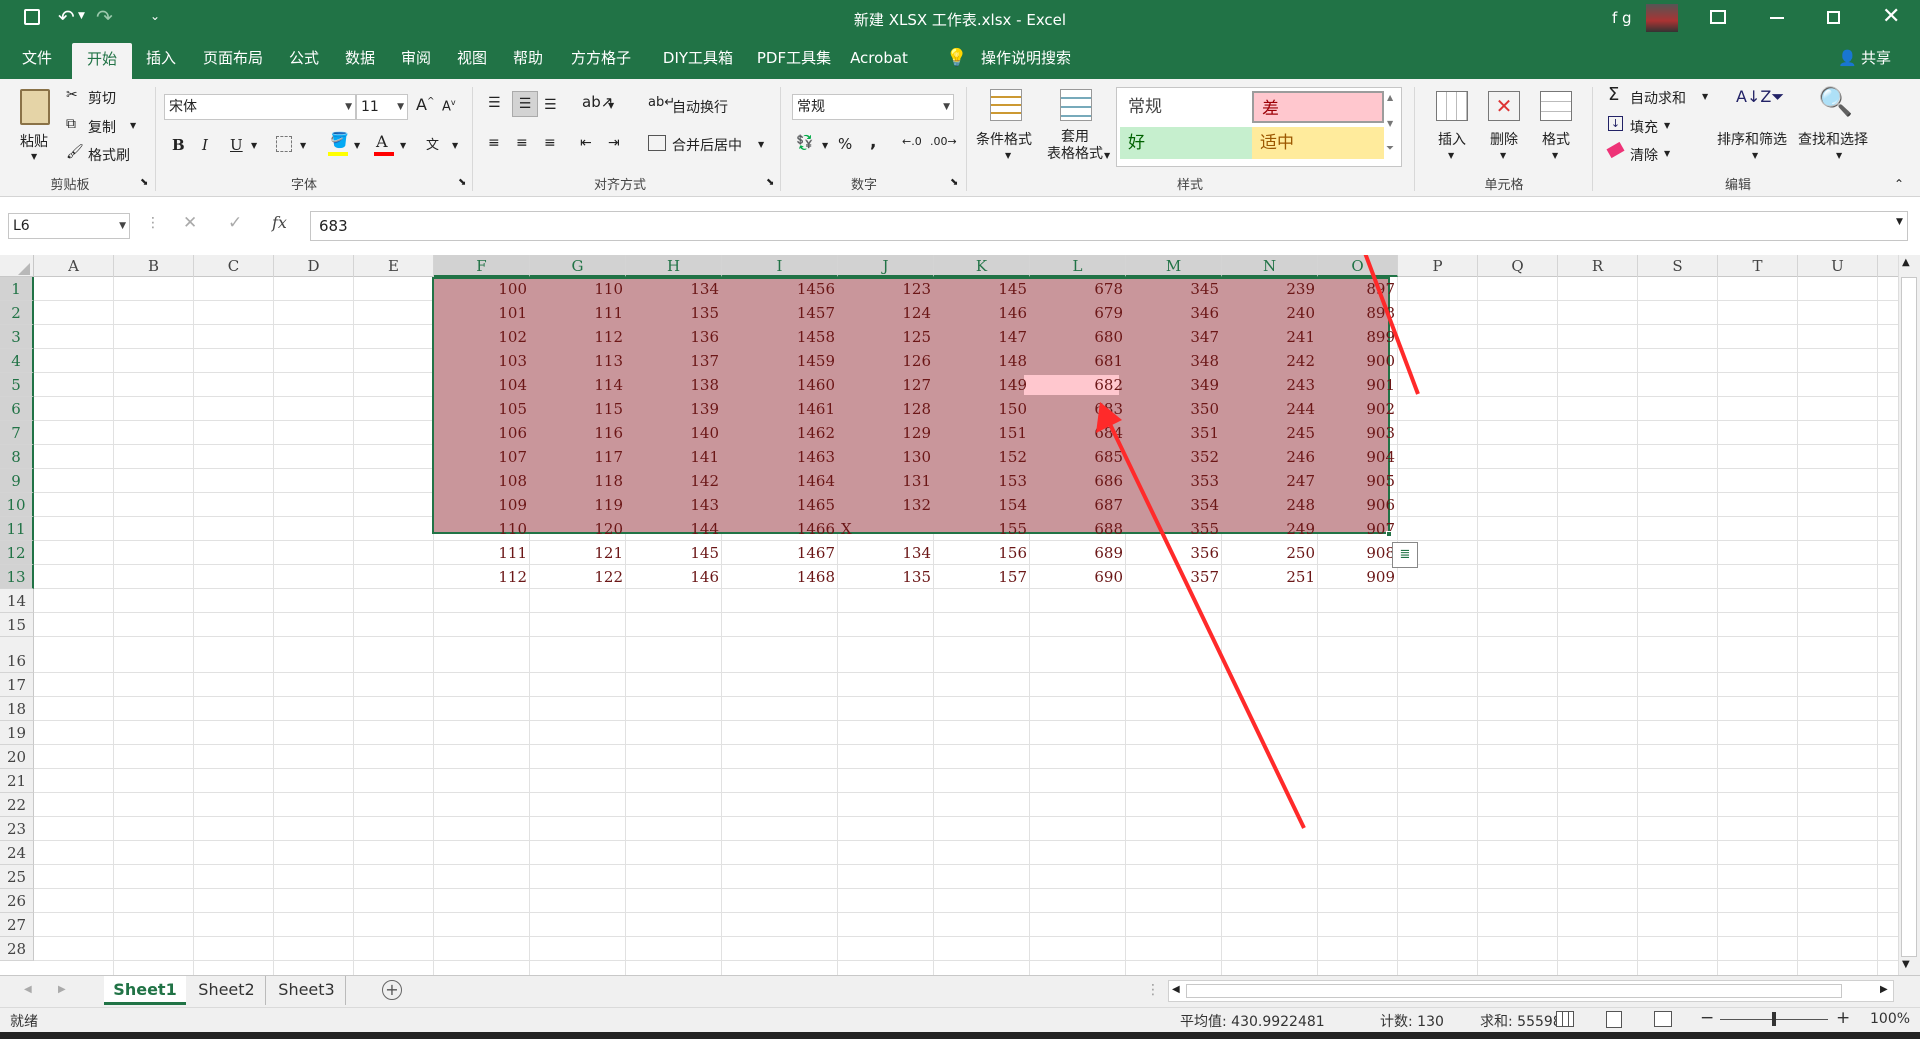  I want to click on find-select-button: 查找和选择, so click(1833, 139).